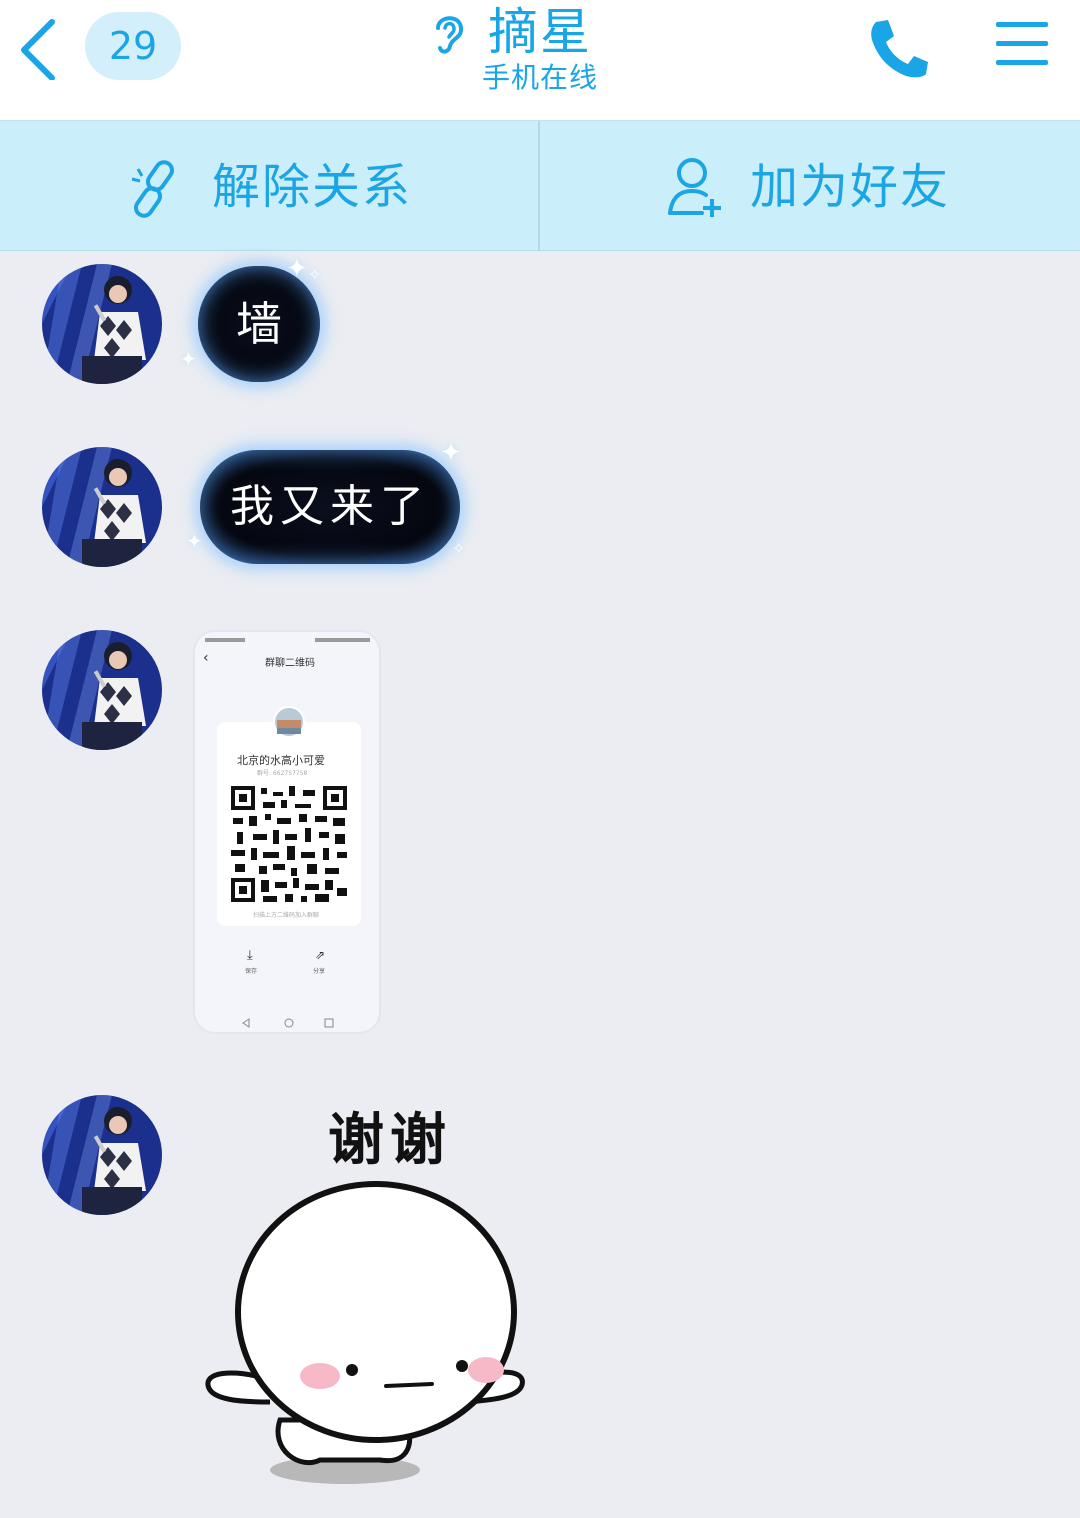  Describe the element at coordinates (206, 658) in the screenshot. I see `back-icon: ‹` at that location.